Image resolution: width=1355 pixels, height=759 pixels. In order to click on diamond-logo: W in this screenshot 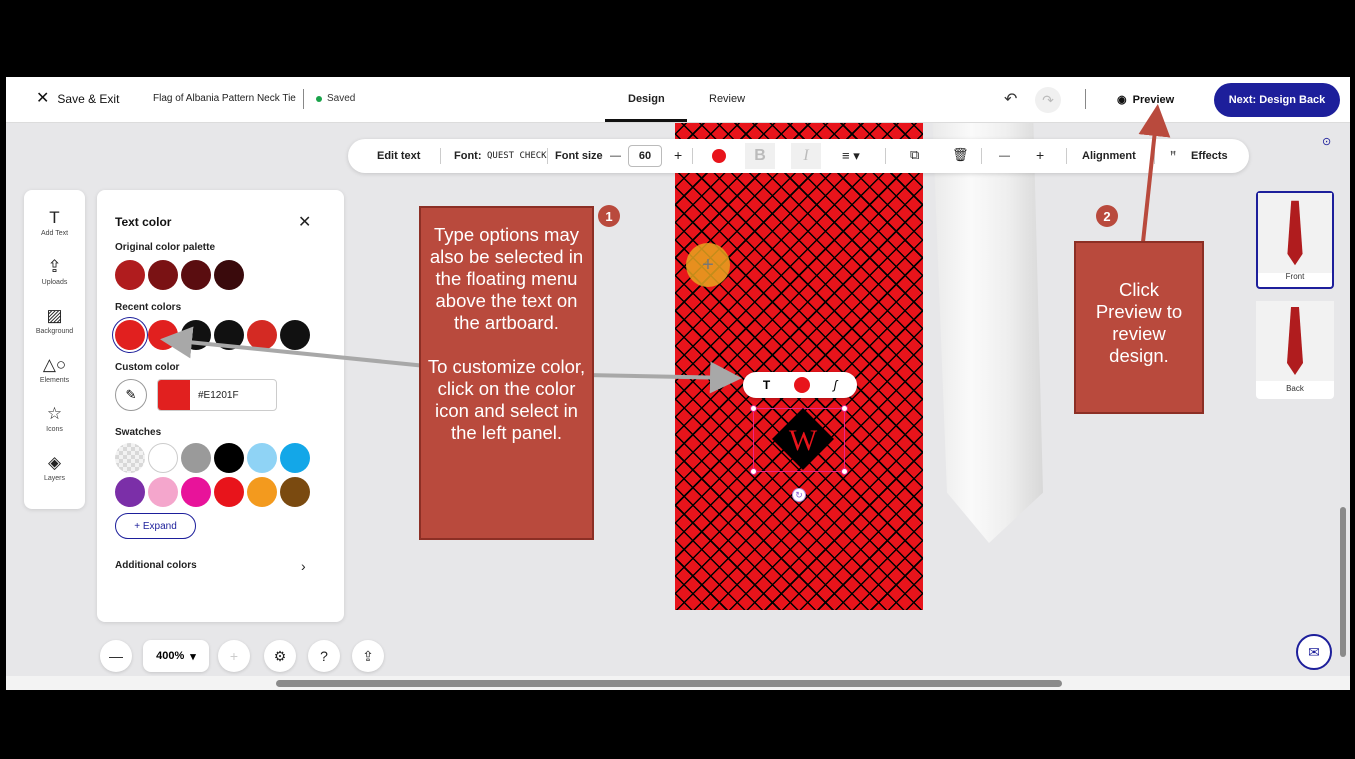, I will do `click(803, 439)`.